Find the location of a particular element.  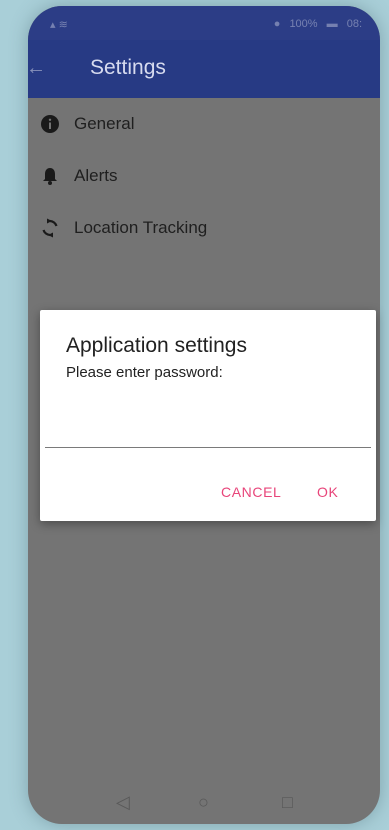

dialog-message: Please enter password: is located at coordinates (144, 372).